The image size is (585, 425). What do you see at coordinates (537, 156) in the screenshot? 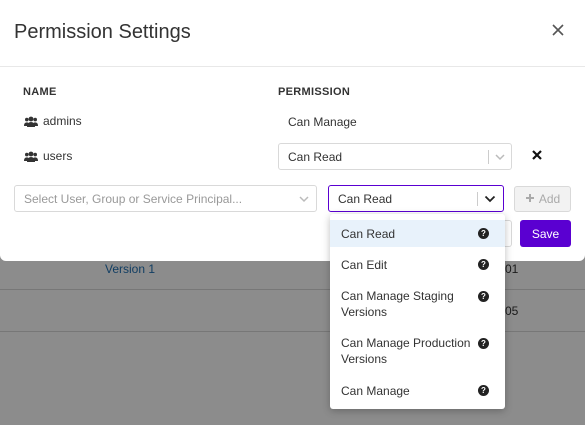
I see `remove-principal-button` at bounding box center [537, 156].